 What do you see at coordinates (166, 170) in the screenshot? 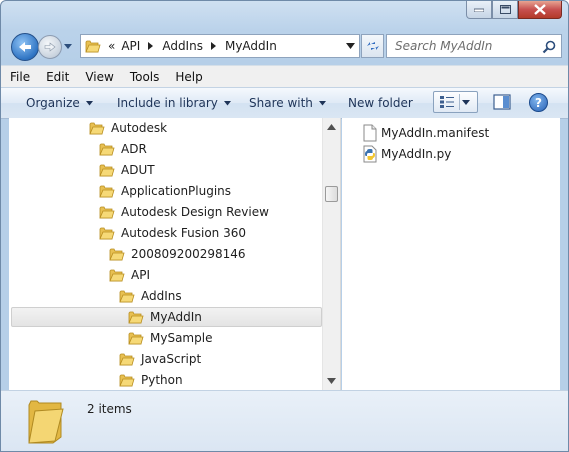
I see `tree-item-adut: ADUT` at bounding box center [166, 170].